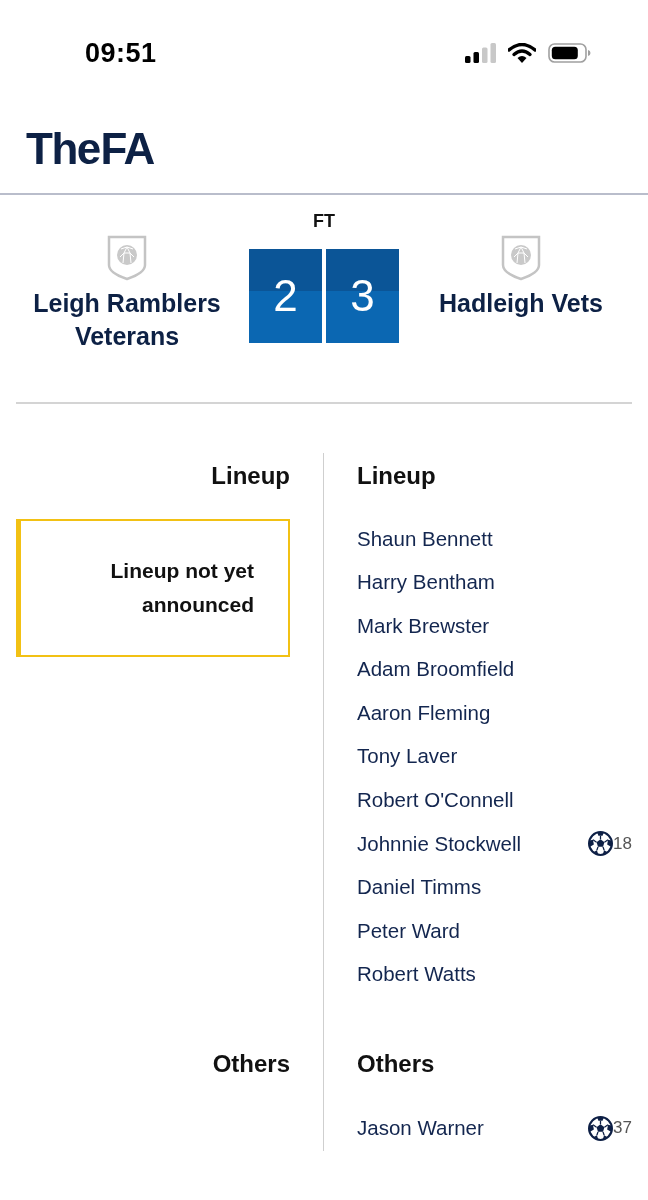 This screenshot has height=1200, width=648. What do you see at coordinates (408, 930) in the screenshot?
I see `player-name: Peter Ward` at bounding box center [408, 930].